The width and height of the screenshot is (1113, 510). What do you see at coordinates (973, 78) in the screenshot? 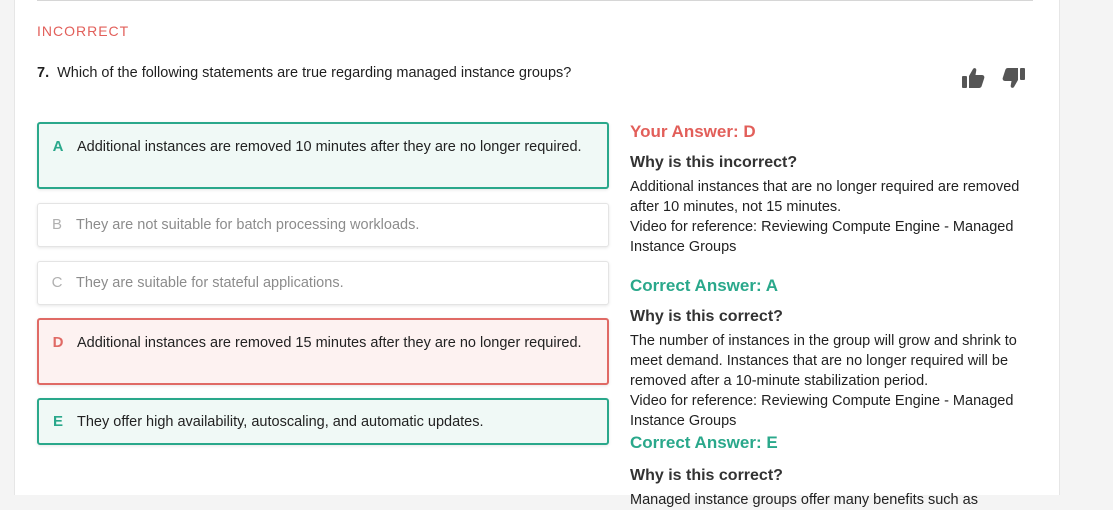
I see `thumbs-up-icon` at bounding box center [973, 78].